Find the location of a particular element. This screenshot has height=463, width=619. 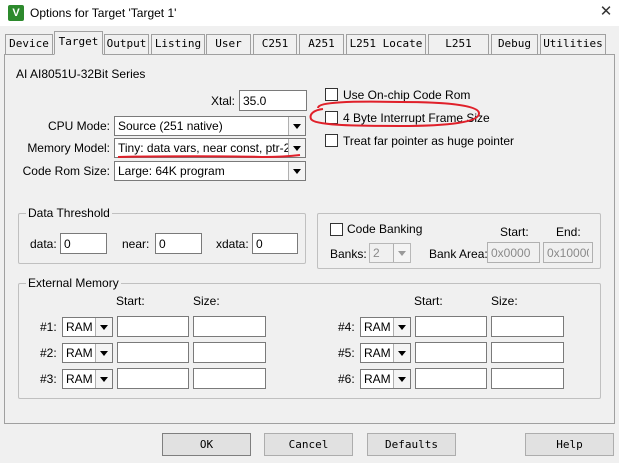

code-banking-checkbox is located at coordinates (336, 229).